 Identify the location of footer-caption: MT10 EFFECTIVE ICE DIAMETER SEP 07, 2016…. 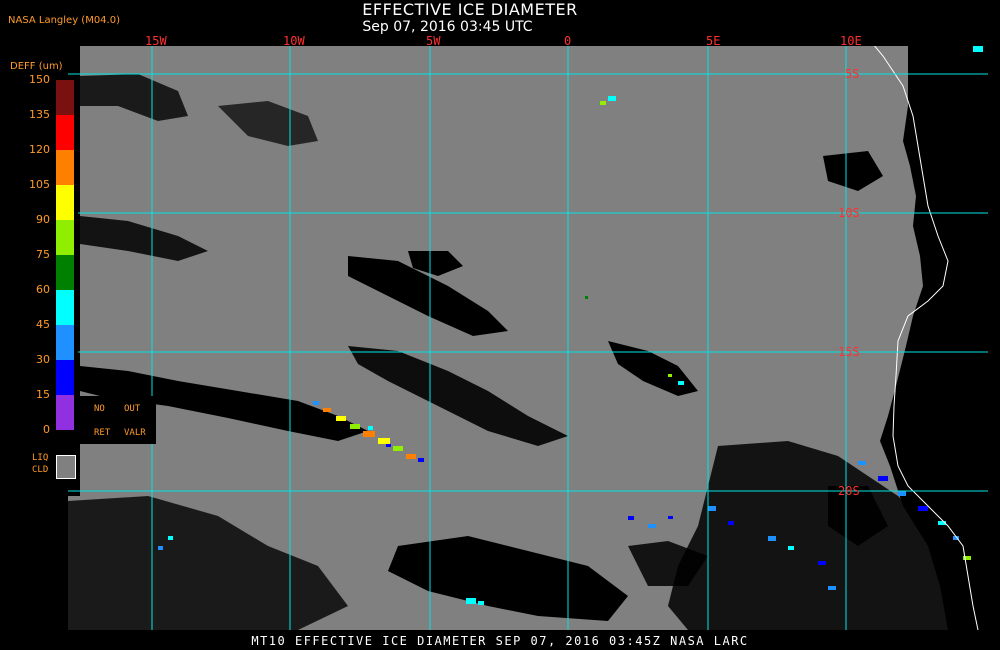
(500, 641).